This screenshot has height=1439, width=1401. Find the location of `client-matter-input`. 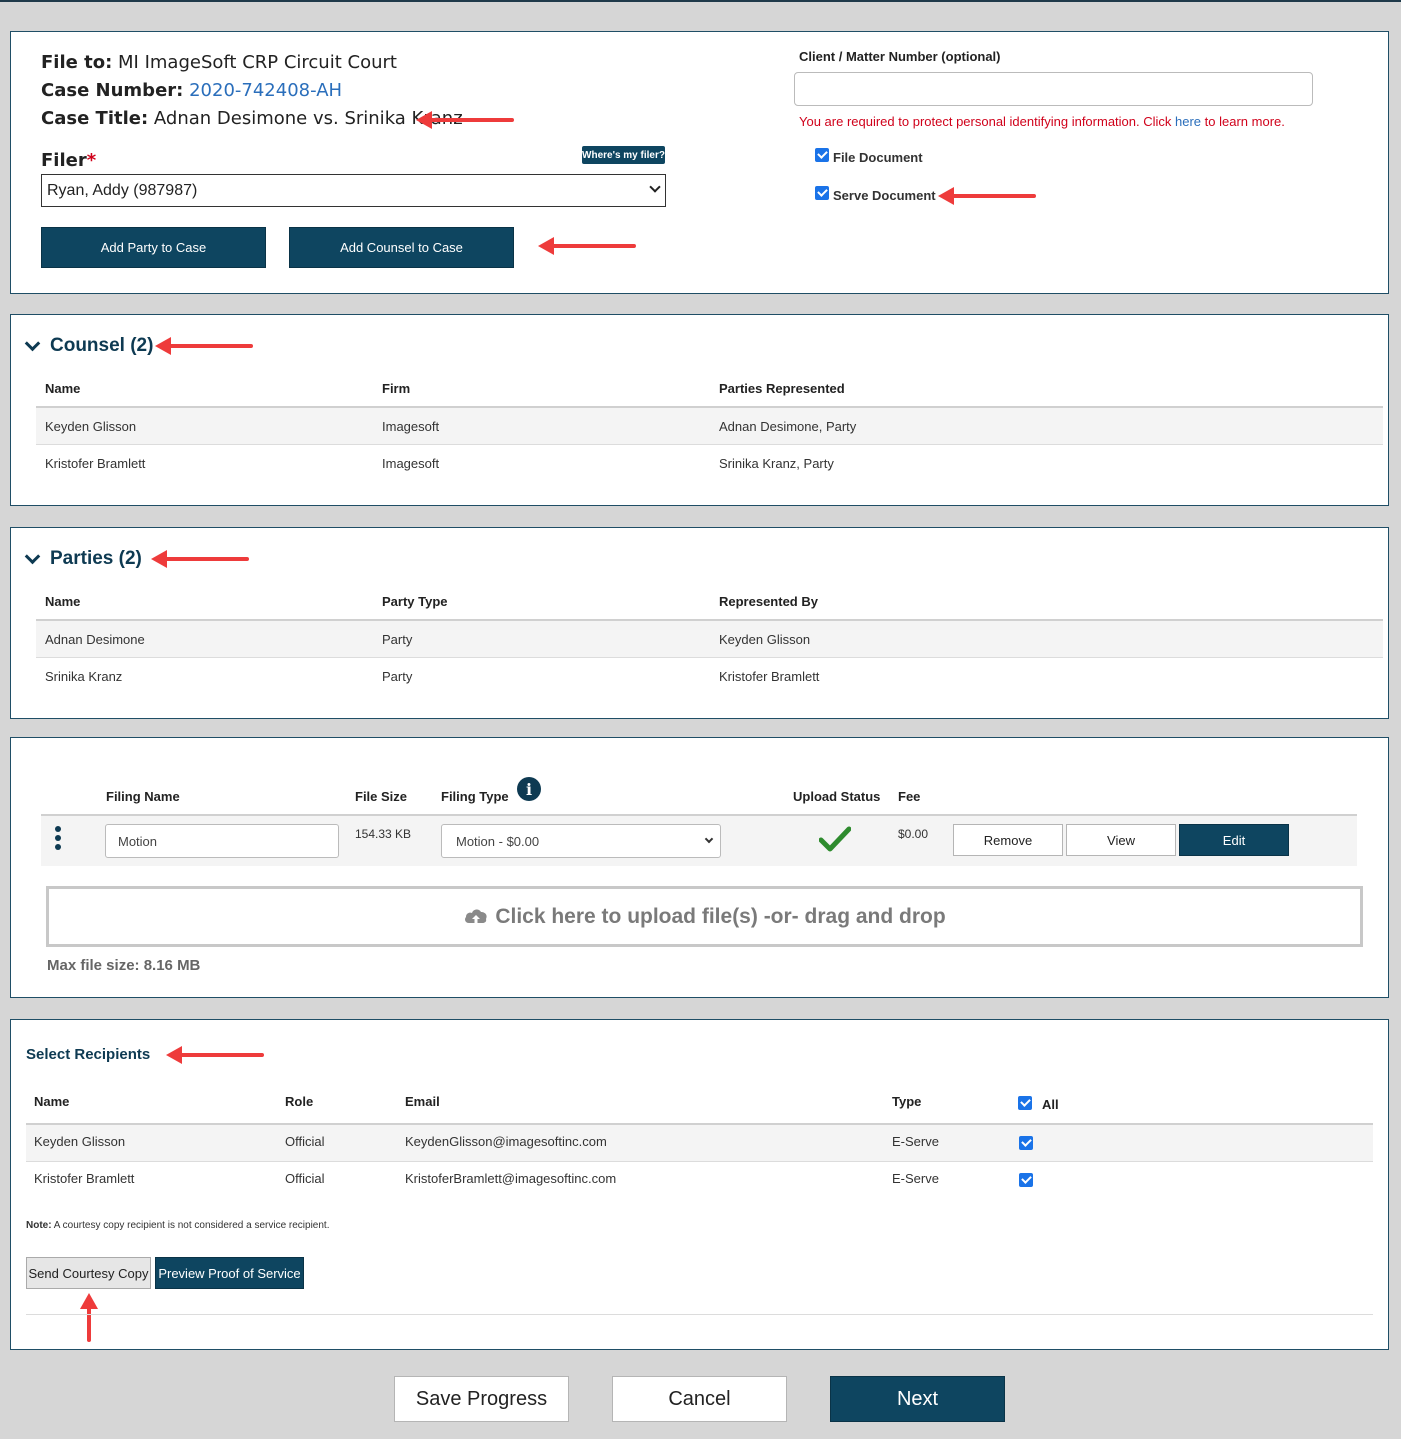

client-matter-input is located at coordinates (1053, 89).